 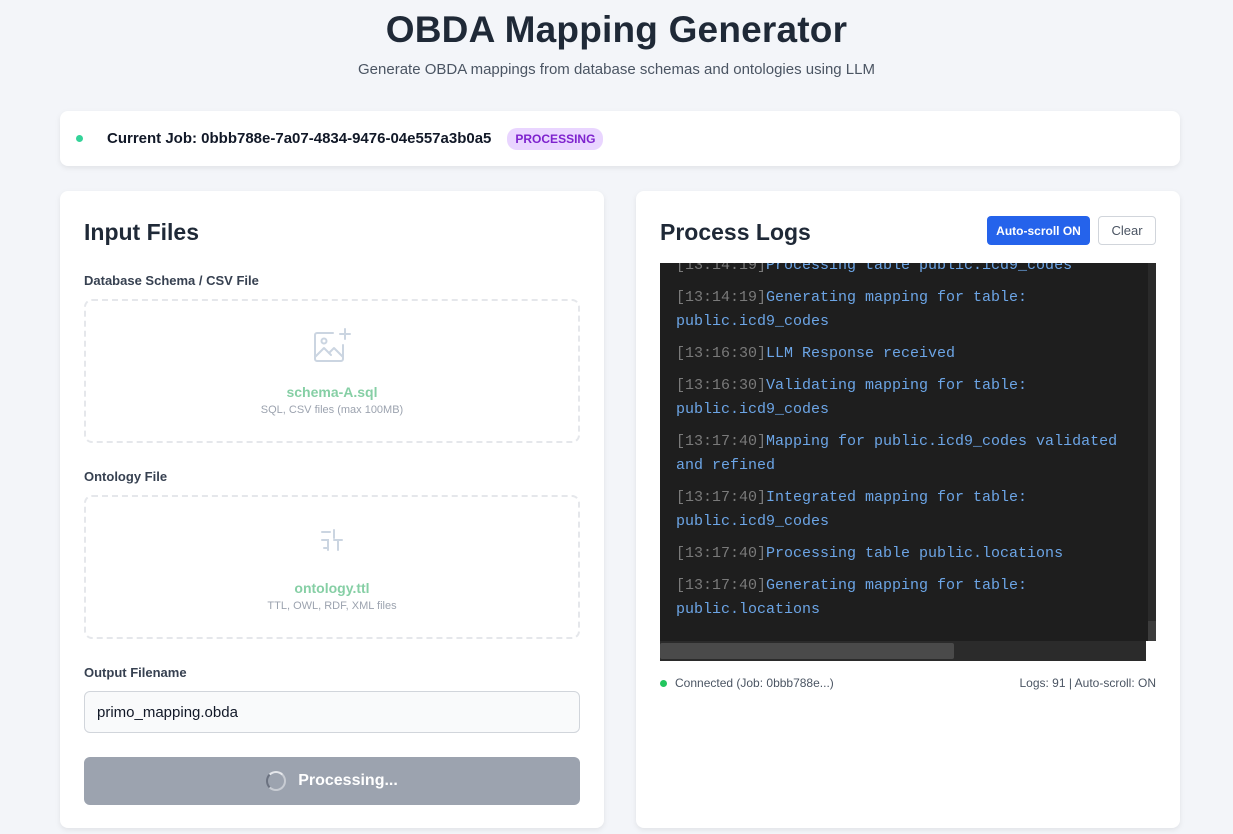 I want to click on connection-status-dot, so click(x=663, y=683).